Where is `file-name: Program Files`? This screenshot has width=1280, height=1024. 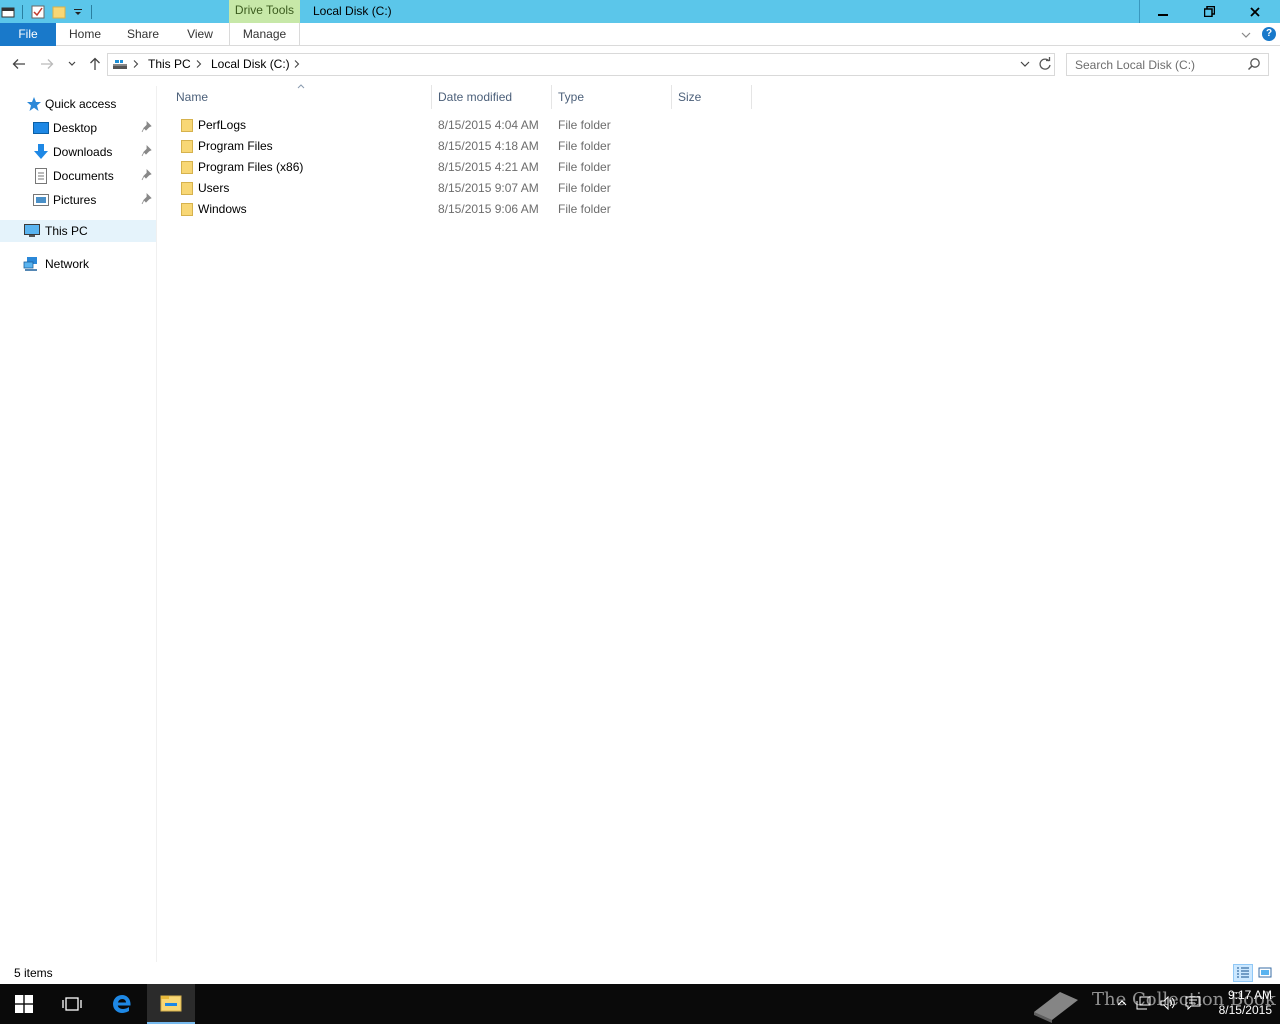
file-name: Program Files is located at coordinates (235, 146).